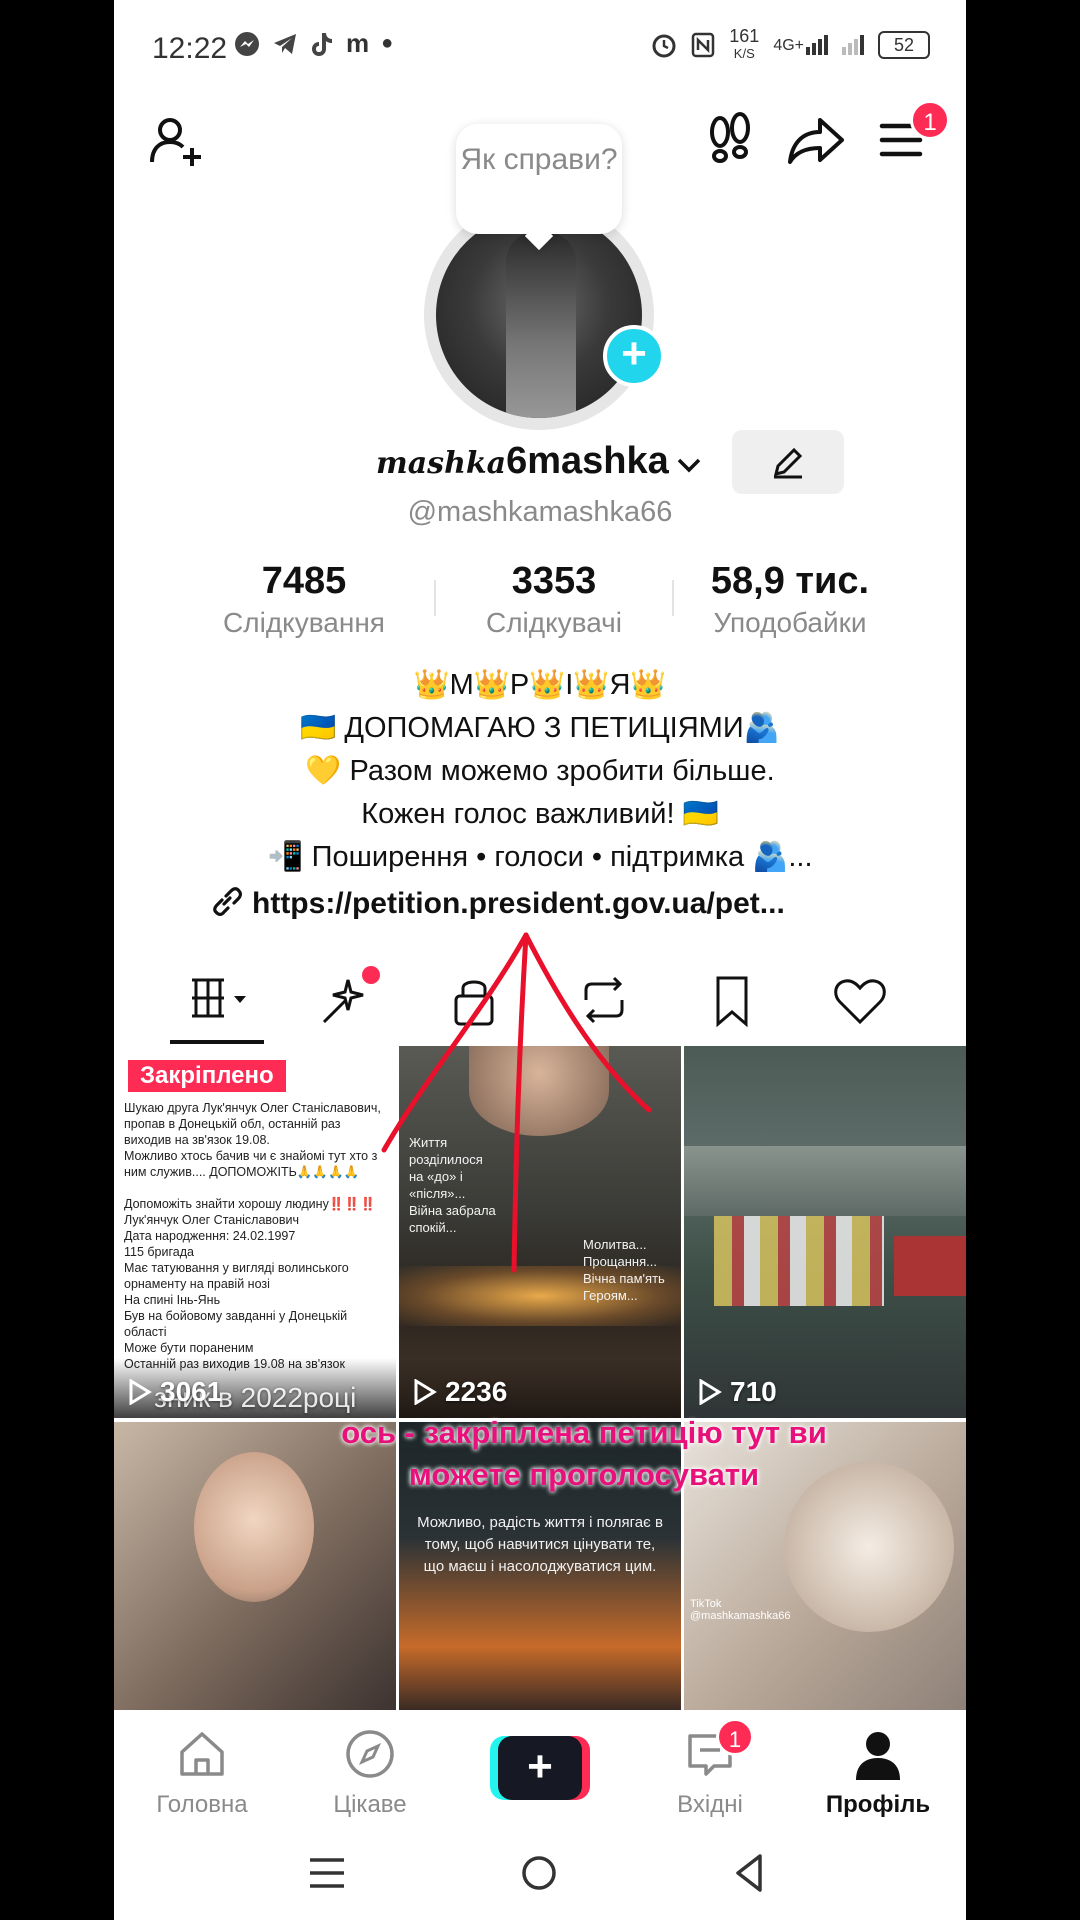  I want to click on system-navigation-bar, so click(540, 1870).